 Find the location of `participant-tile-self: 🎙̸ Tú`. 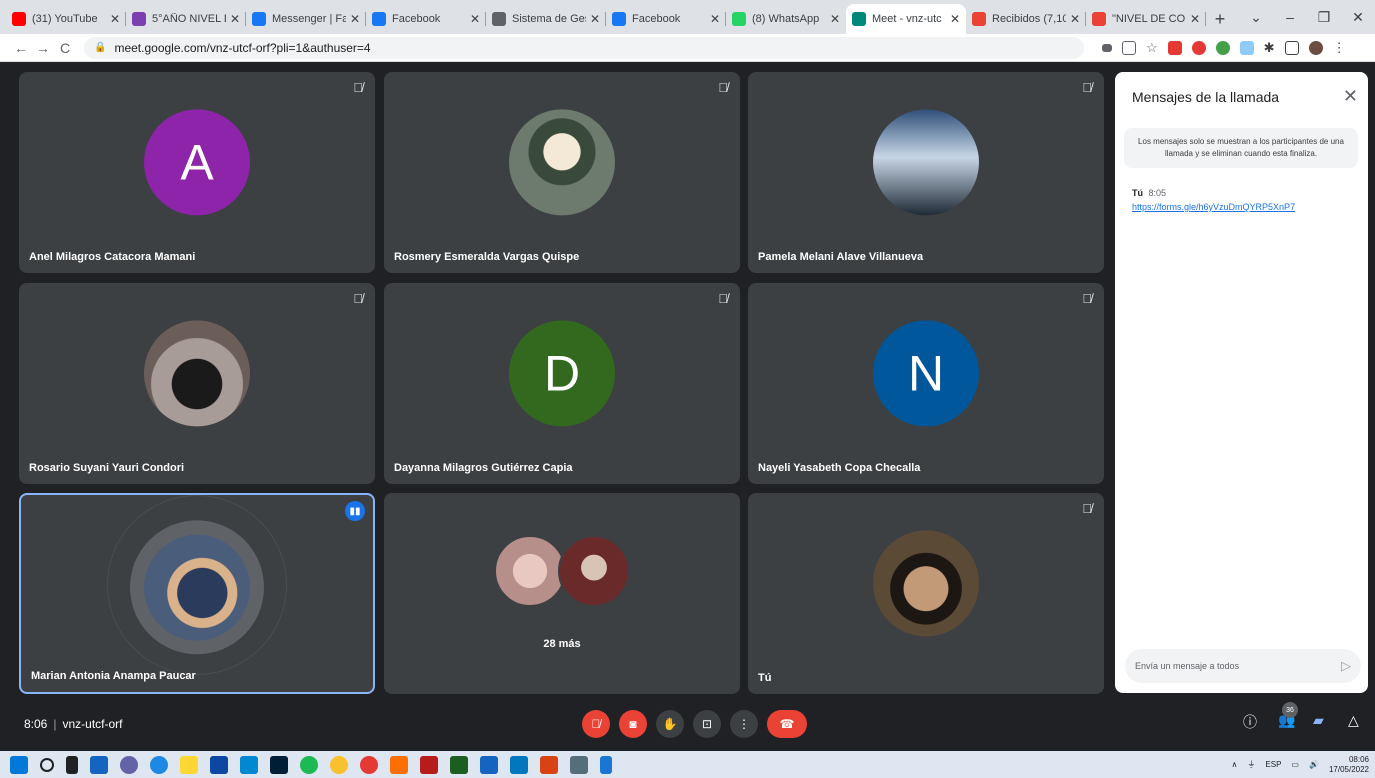

participant-tile-self: 🎙̸ Tú is located at coordinates (926, 593).